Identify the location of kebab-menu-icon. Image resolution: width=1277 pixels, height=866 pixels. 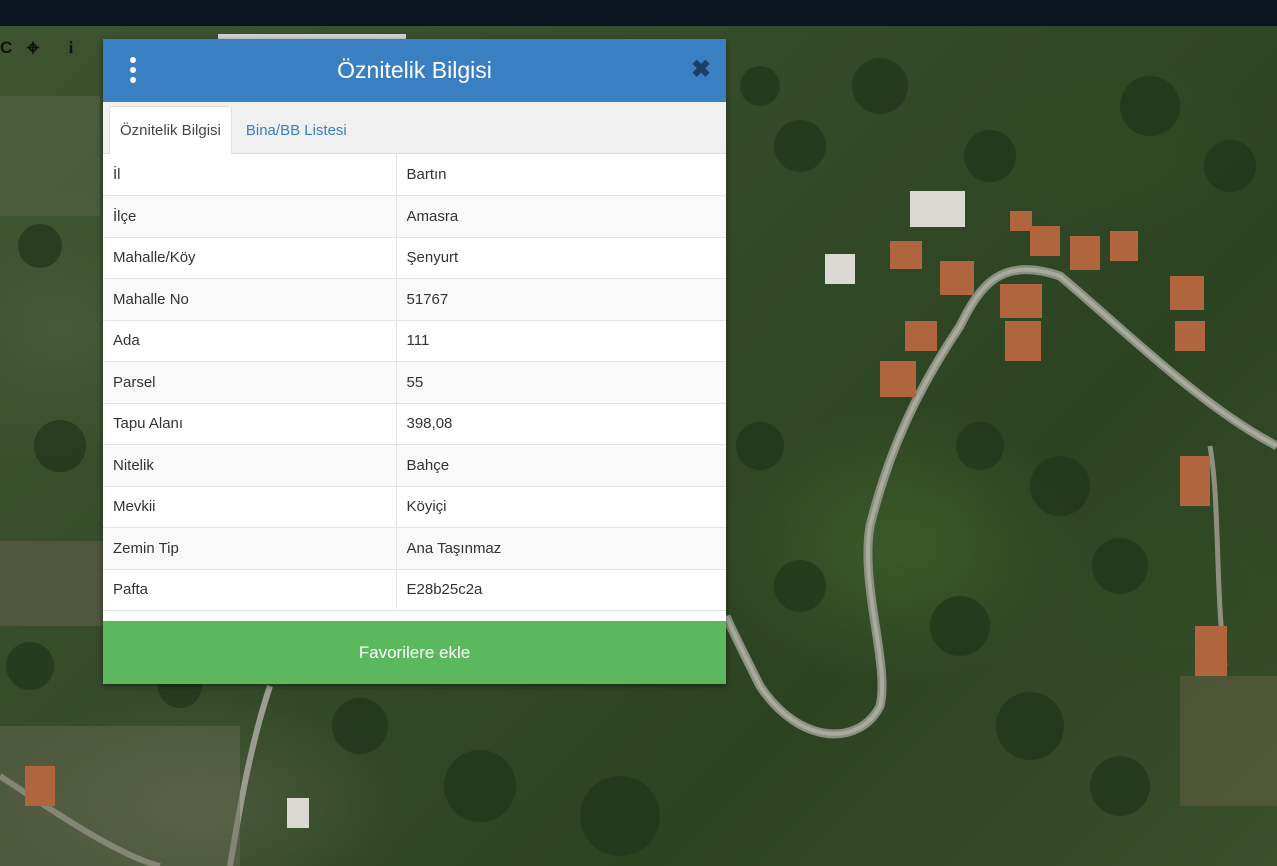
(133, 70).